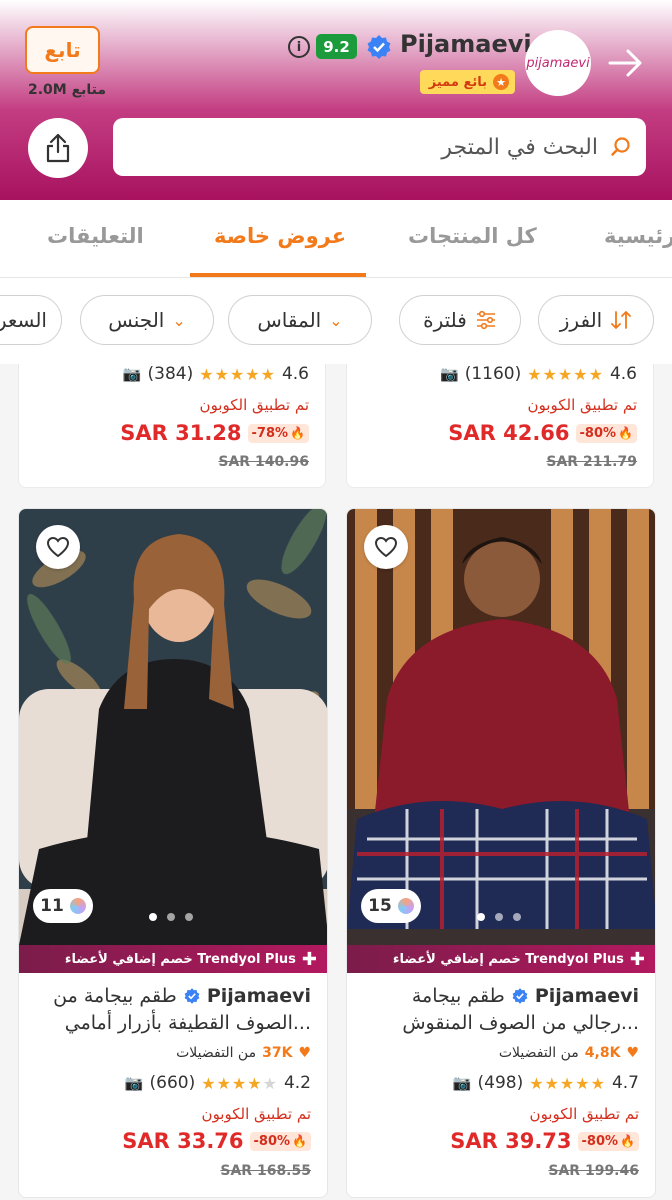 This screenshot has width=672, height=1200. I want to click on active-tab-indicator, so click(278, 275).